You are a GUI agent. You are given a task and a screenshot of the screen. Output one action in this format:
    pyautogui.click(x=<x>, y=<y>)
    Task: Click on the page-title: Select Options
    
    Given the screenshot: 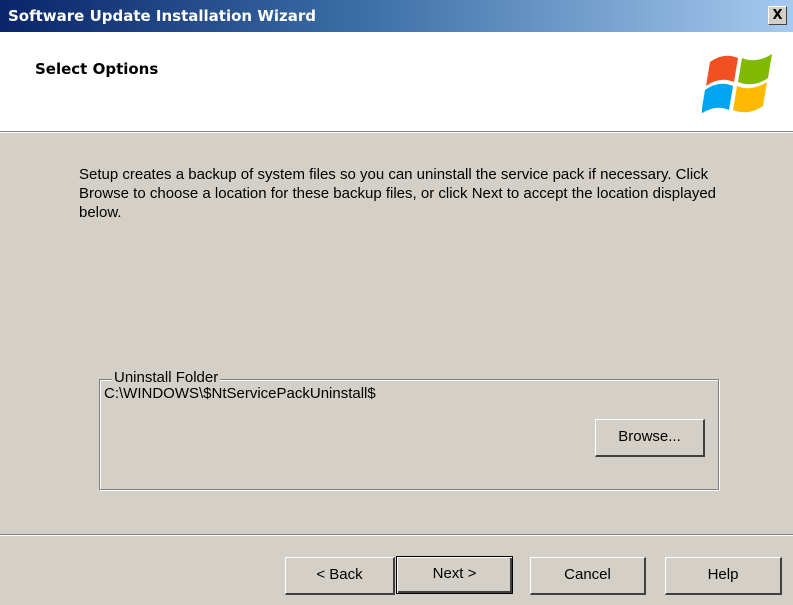 What is the action you would take?
    pyautogui.click(x=97, y=69)
    